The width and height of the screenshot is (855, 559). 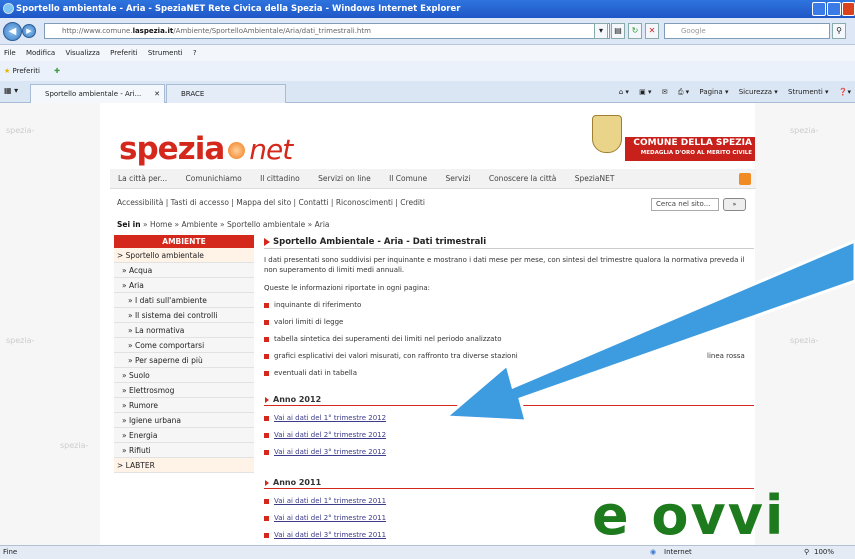 What do you see at coordinates (226, 93) in the screenshot?
I see `tab-brace: BRACE` at bounding box center [226, 93].